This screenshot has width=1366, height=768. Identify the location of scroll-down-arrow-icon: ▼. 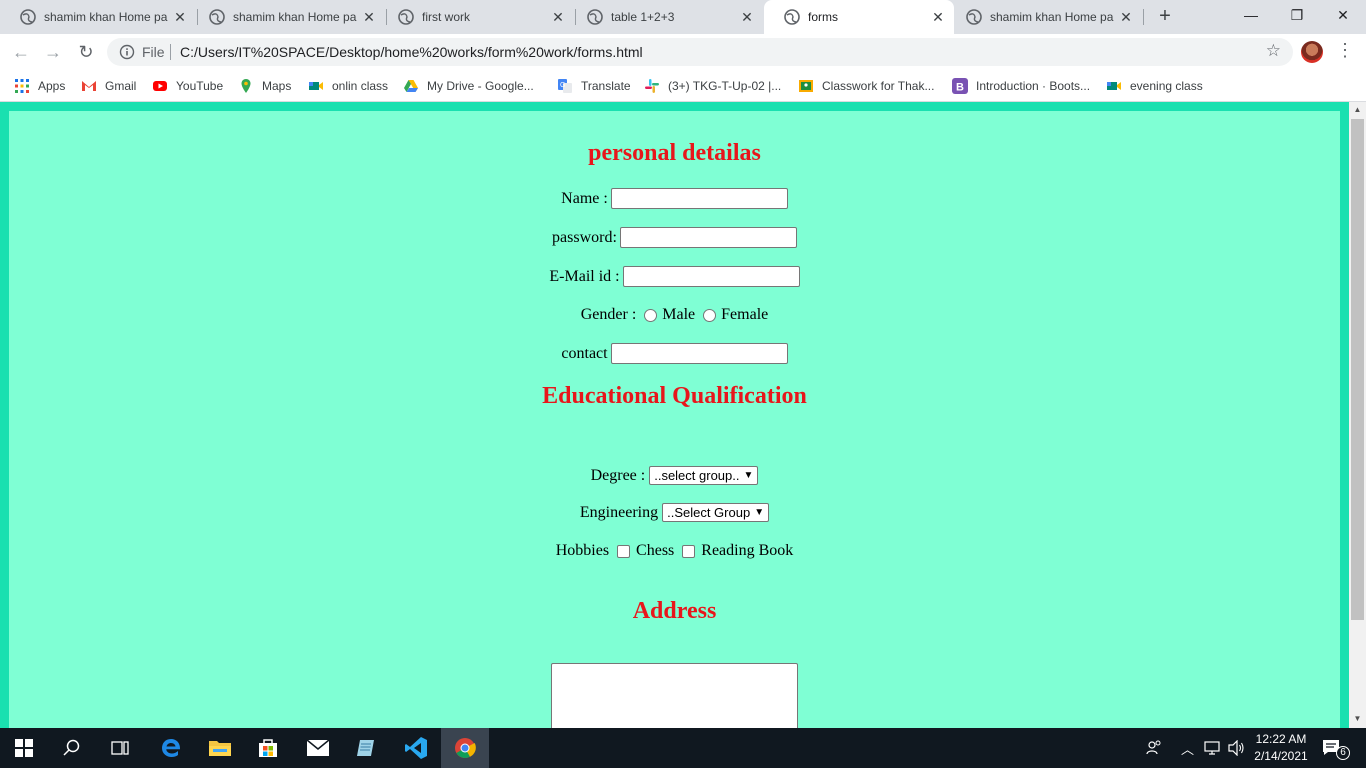
(1357, 718).